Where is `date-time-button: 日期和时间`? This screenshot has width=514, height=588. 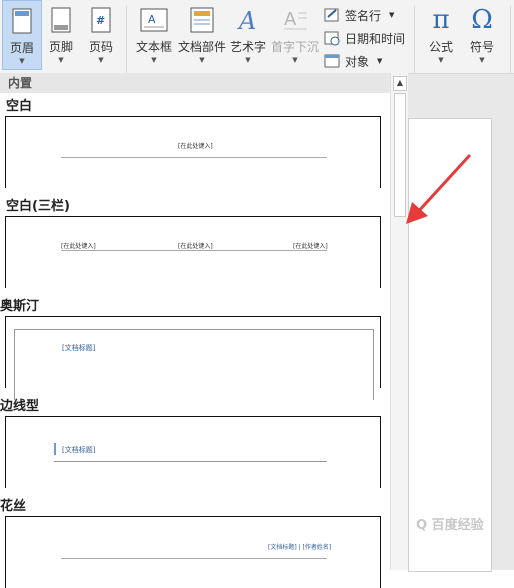 date-time-button: 日期和时间 is located at coordinates (364, 38).